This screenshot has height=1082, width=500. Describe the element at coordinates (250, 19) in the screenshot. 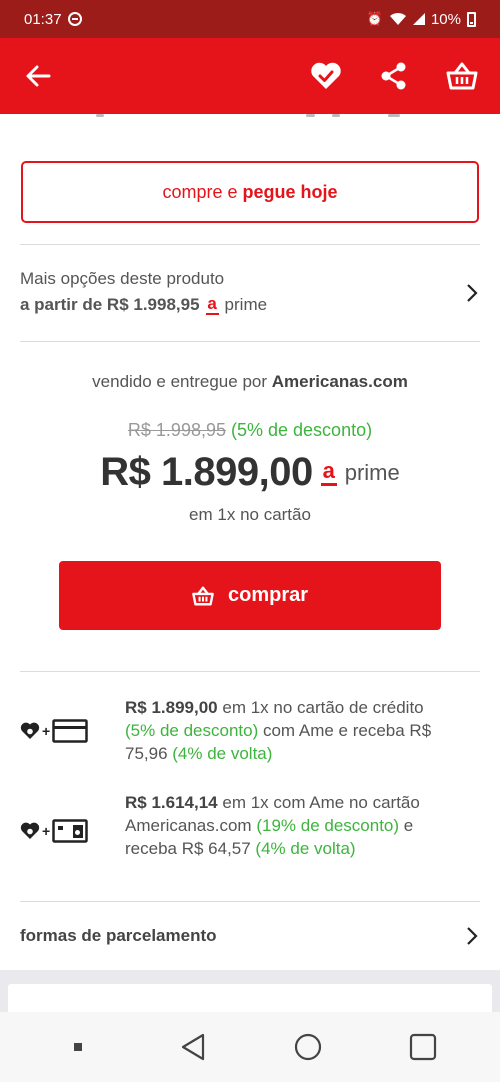

I see `status-bar: 01:37 ⏰ 10%` at that location.